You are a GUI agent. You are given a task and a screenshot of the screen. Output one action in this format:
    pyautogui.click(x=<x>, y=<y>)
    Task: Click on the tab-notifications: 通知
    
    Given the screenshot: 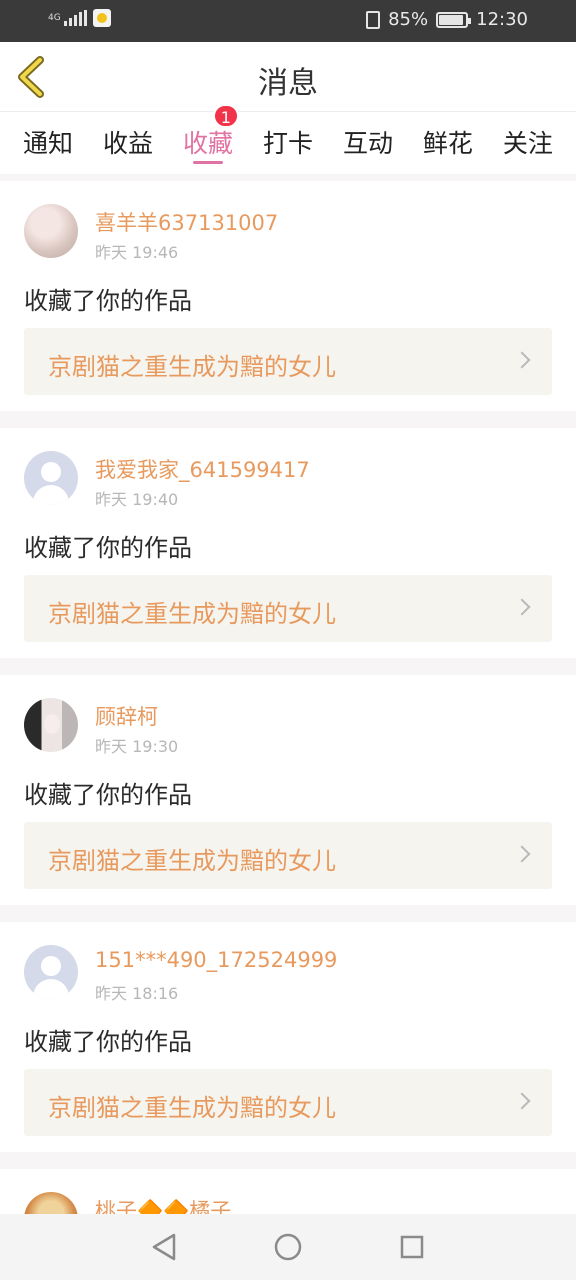 What is the action you would take?
    pyautogui.click(x=48, y=143)
    